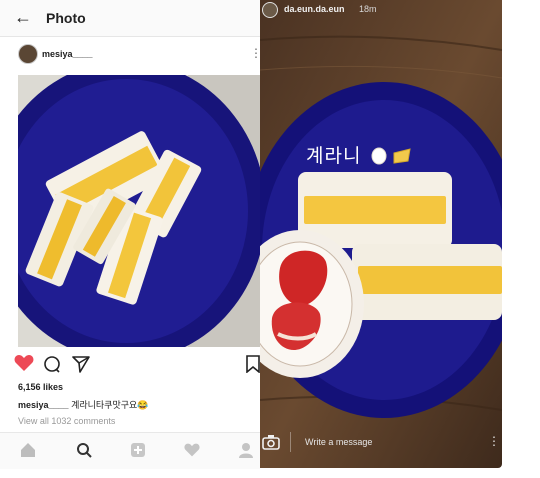 The image size is (540, 478). Describe the element at coordinates (246, 452) in the screenshot. I see `profile-icon` at that location.